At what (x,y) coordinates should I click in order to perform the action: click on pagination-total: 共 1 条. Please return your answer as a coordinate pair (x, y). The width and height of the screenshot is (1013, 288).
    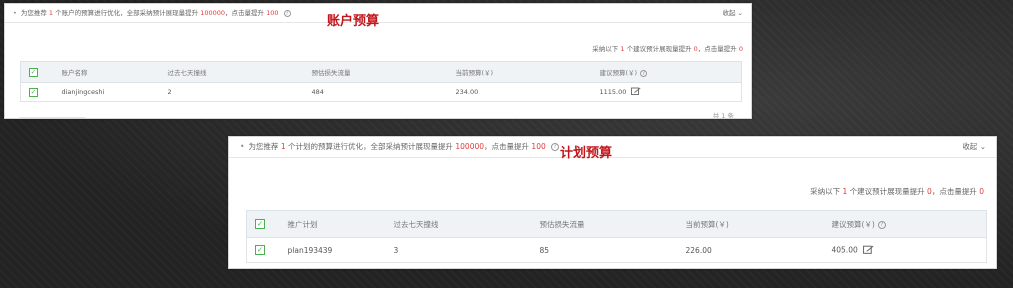
    Looking at the image, I should click on (723, 115).